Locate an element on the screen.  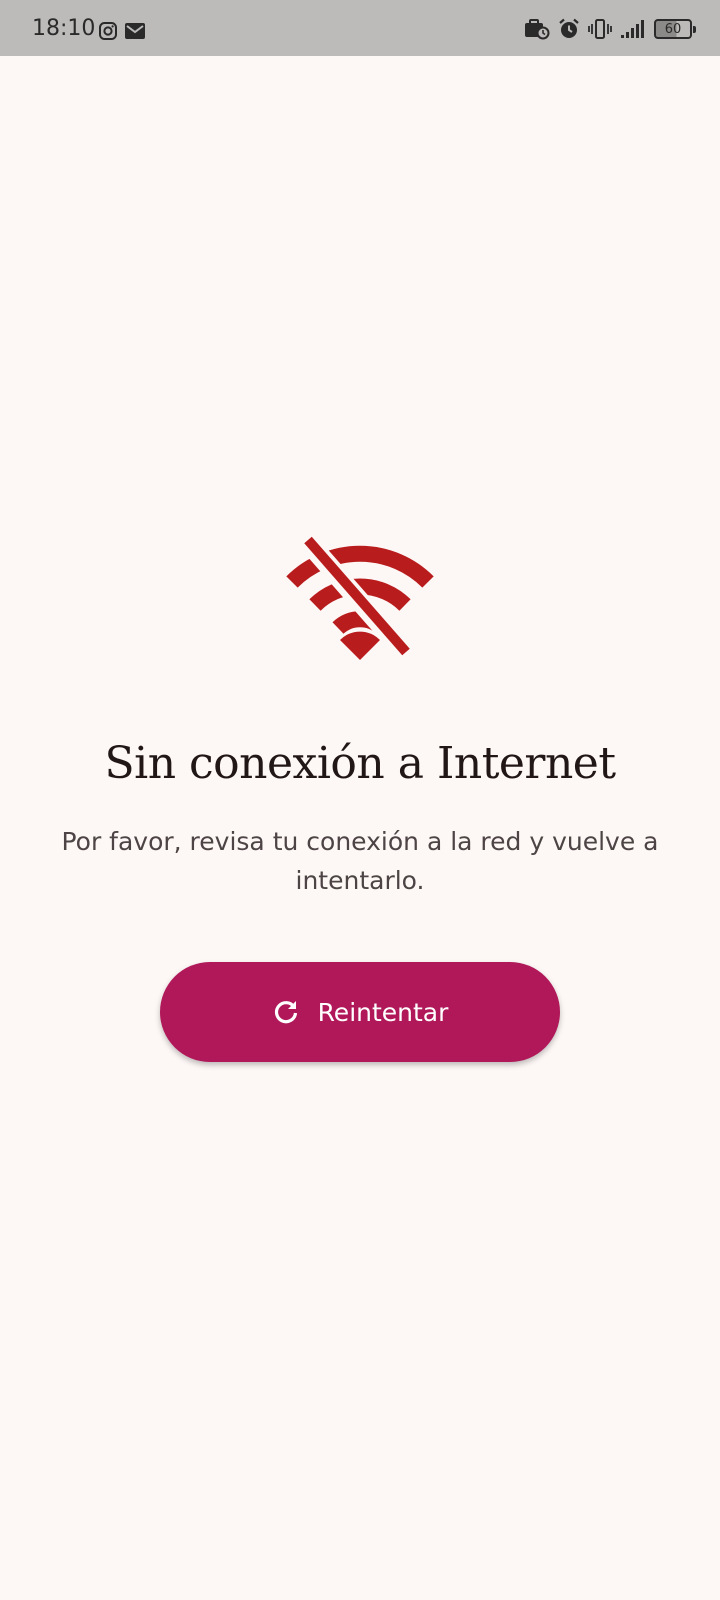
retry-button: Reintentar is located at coordinates (360, 1012).